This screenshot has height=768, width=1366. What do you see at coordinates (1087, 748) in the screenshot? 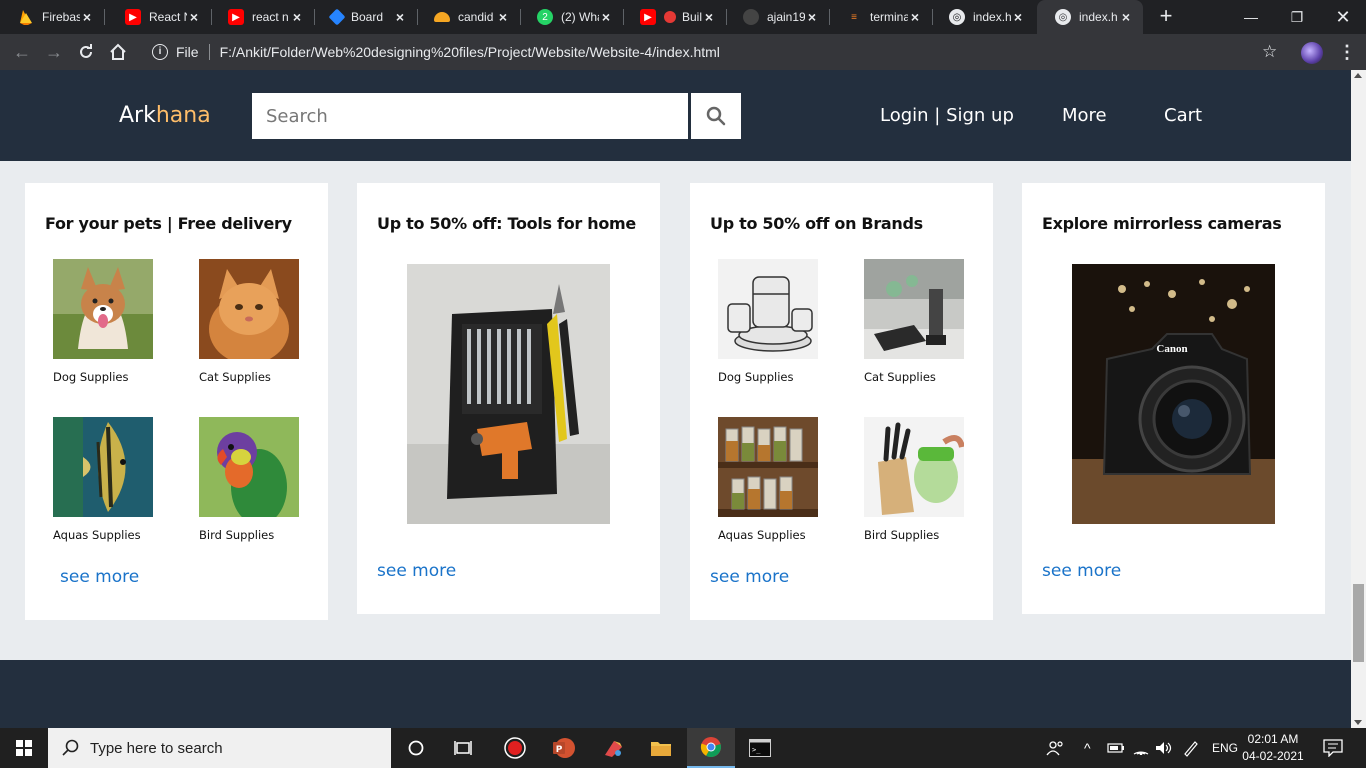
I see `show-hidden-icons-chevron-icon: ^` at bounding box center [1087, 748].